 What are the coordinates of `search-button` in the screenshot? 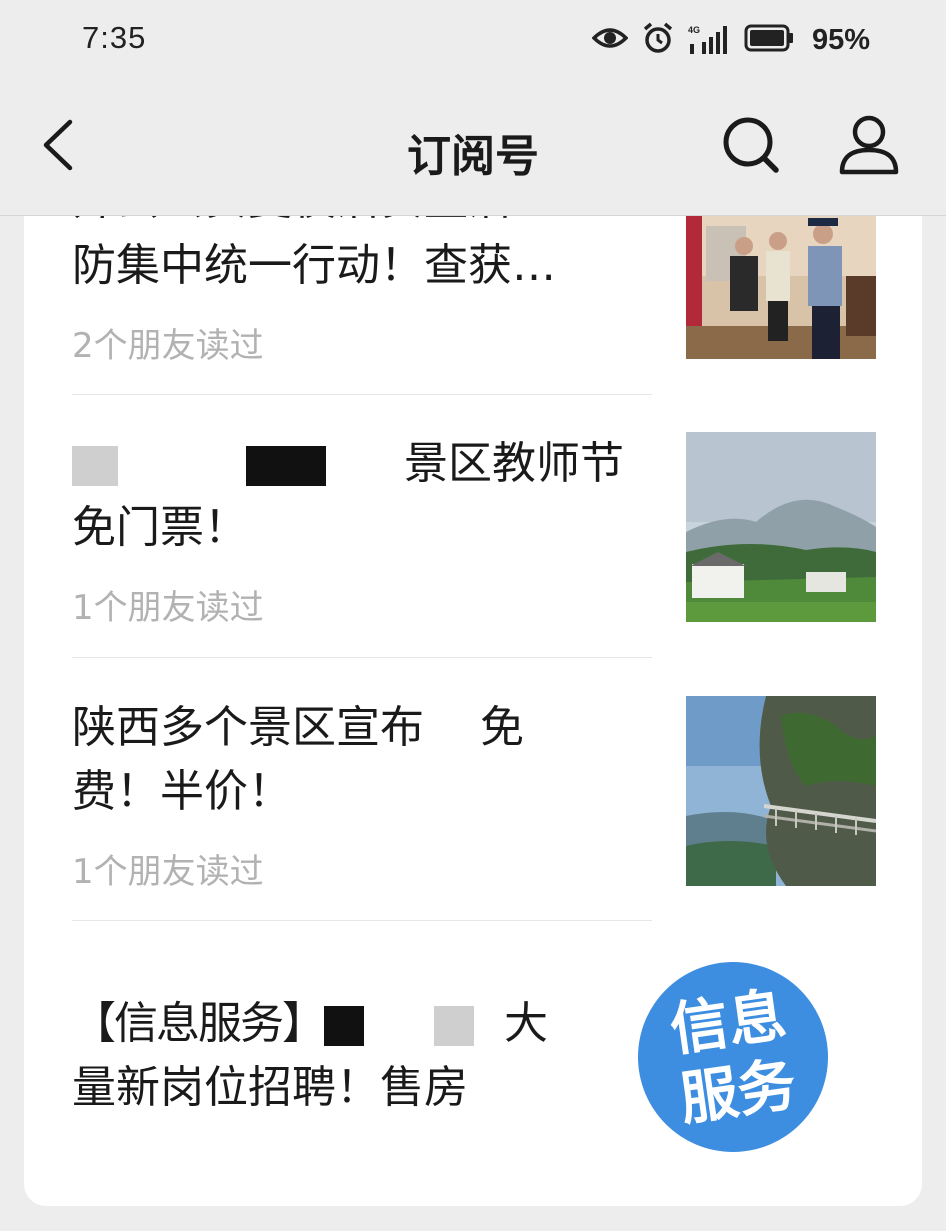 It's located at (751, 145).